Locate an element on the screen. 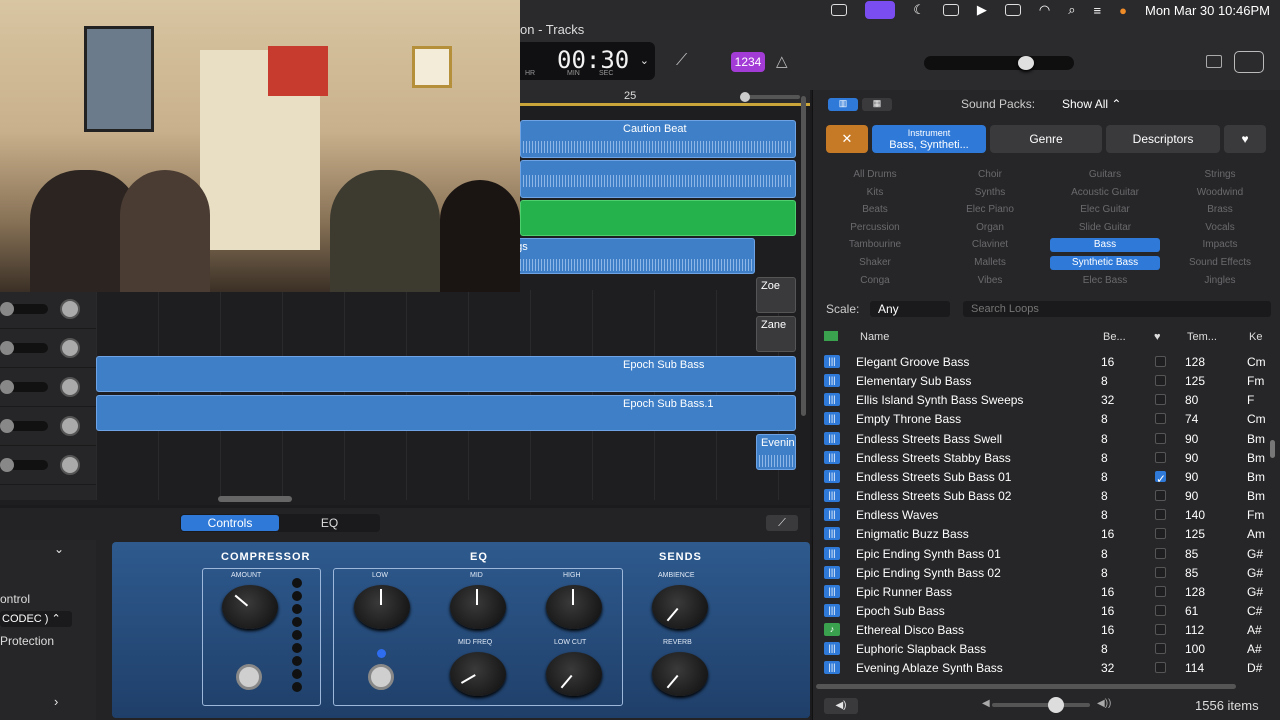 The image size is (1280, 720). list-item: ||| Endless Waves 8 140 Fm is located at coordinates (1041, 514).